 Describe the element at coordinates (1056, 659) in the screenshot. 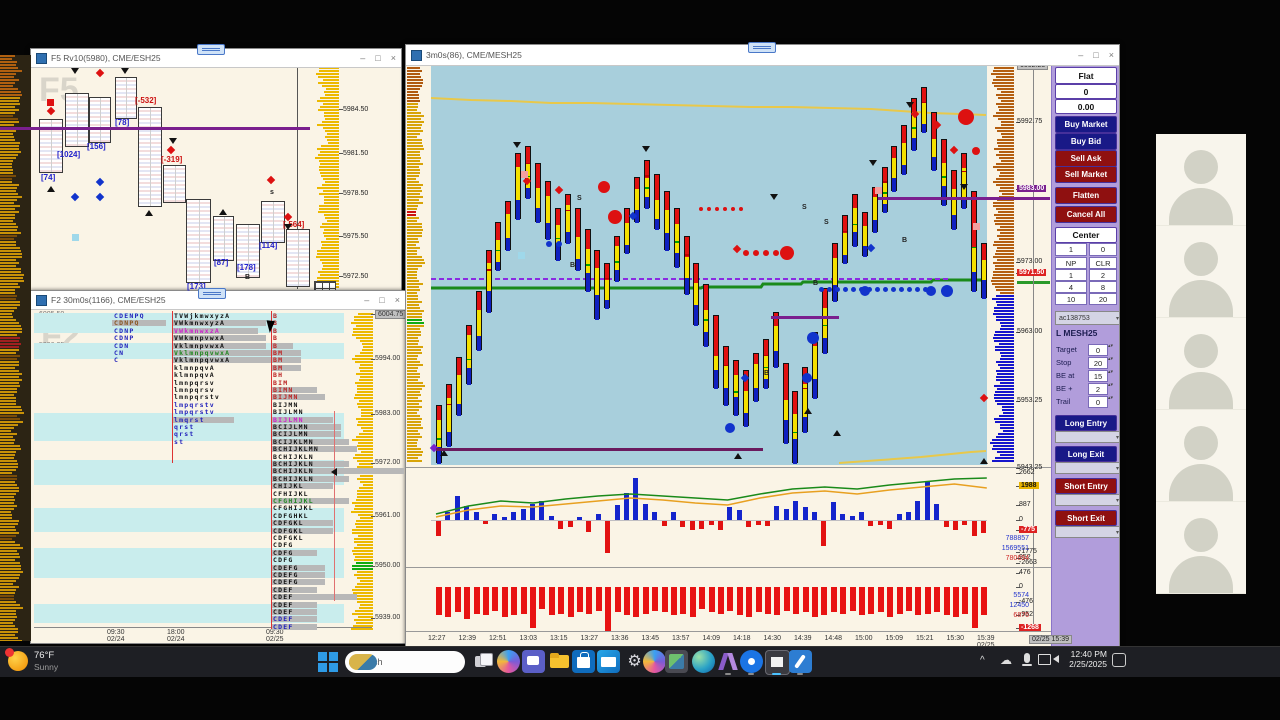

I see `speaker-icon` at that location.